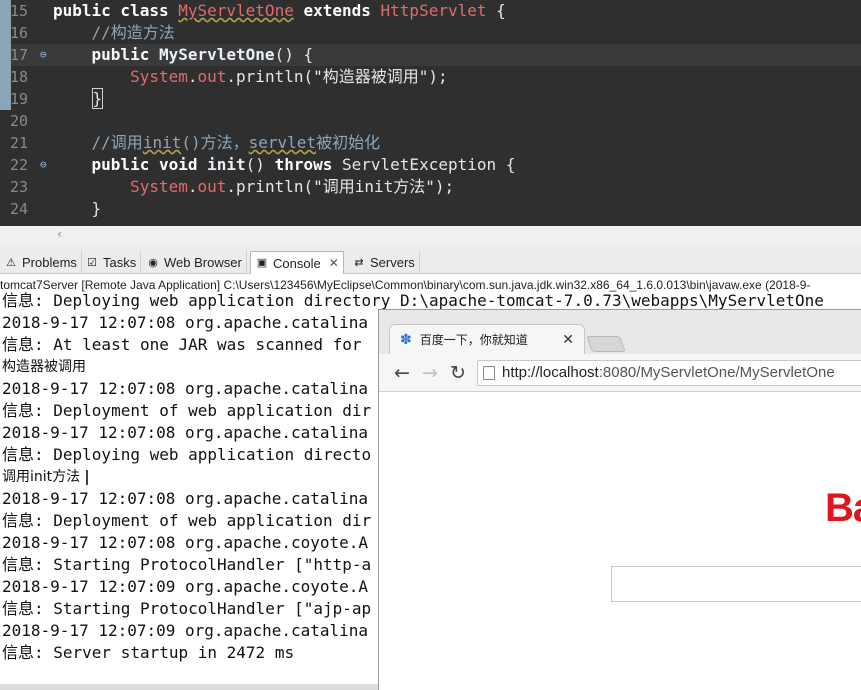 This screenshot has height=690, width=861. What do you see at coordinates (19, 187) in the screenshot?
I see `line-number: 23` at bounding box center [19, 187].